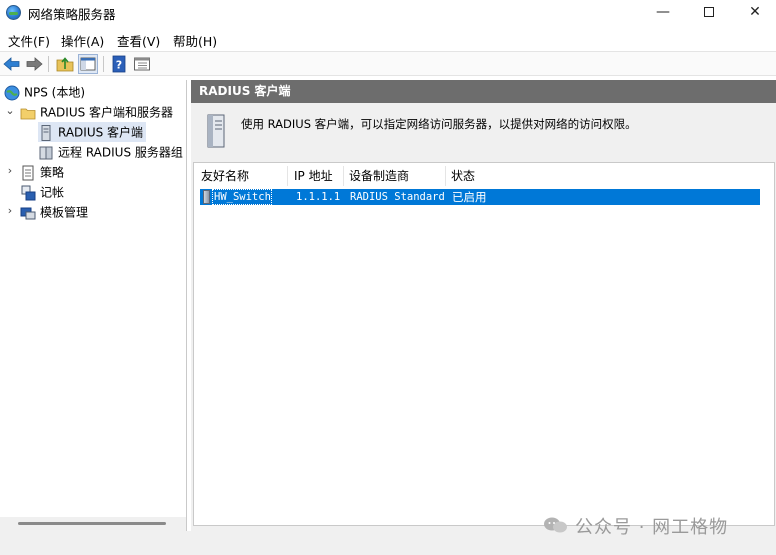 This screenshot has height=555, width=776. What do you see at coordinates (491, 176) in the screenshot?
I see `column-header-status: 状态` at bounding box center [491, 176].